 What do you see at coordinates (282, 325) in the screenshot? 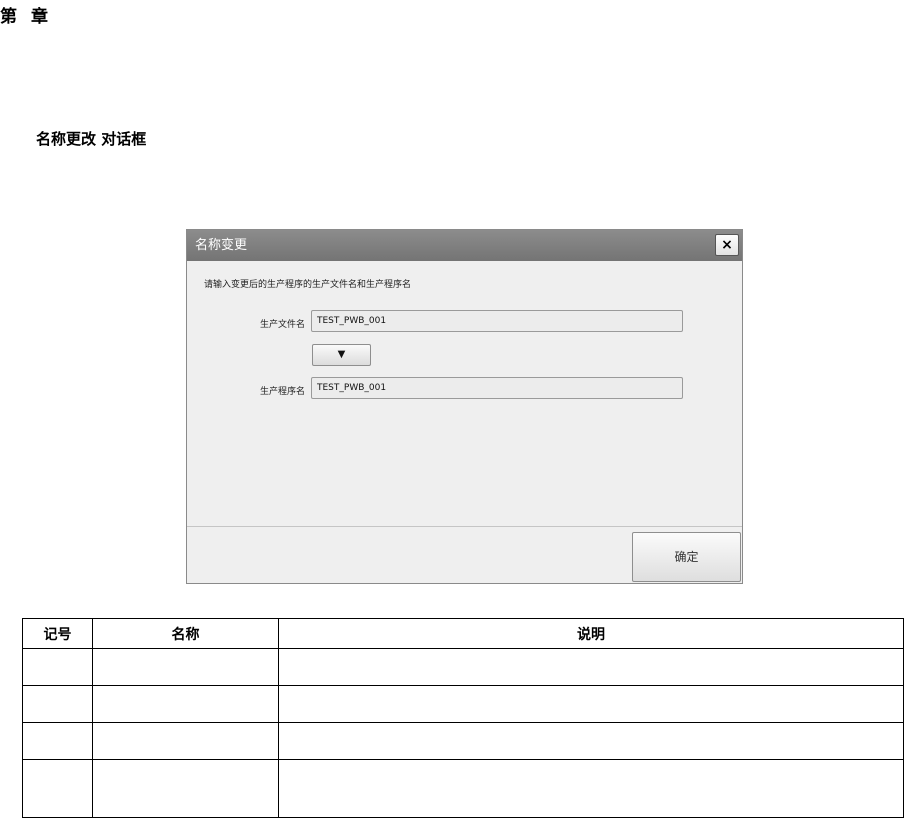
I see `production-file-label: 生产文件名` at bounding box center [282, 325].